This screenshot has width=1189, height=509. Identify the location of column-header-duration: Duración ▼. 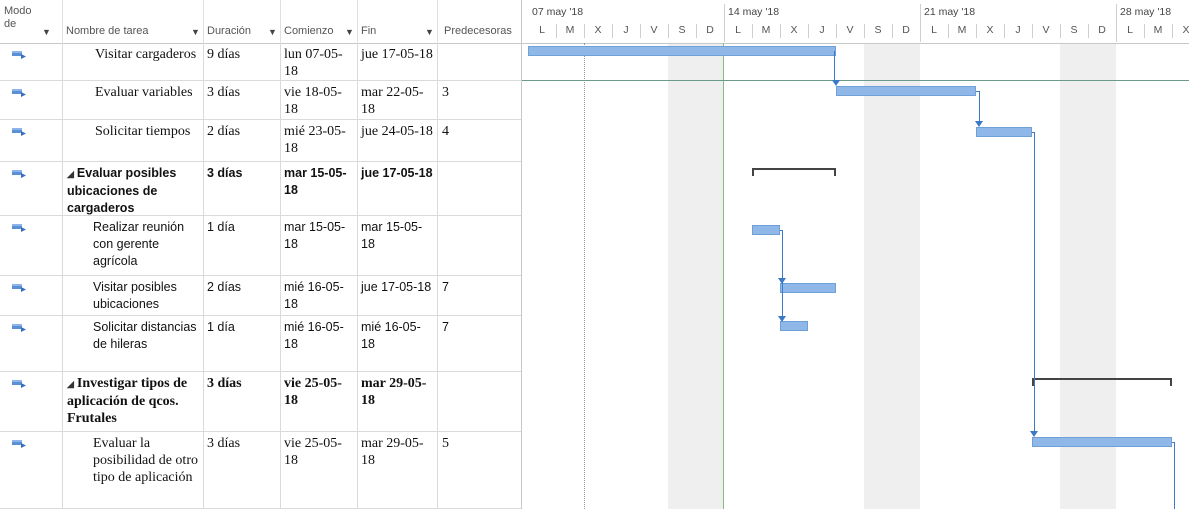
(242, 21).